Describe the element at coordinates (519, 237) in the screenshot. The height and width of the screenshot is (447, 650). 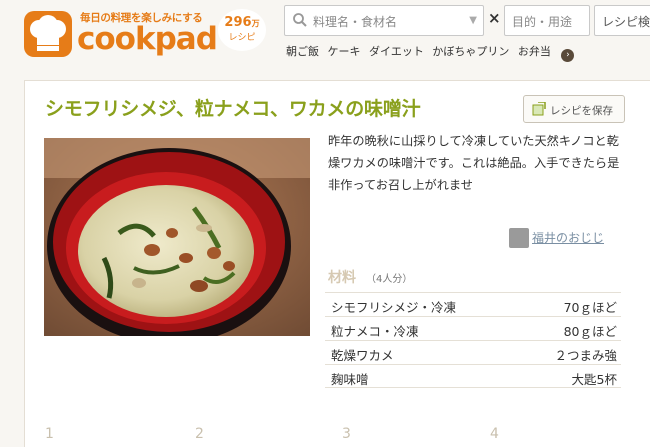
I see `author-avatar` at that location.